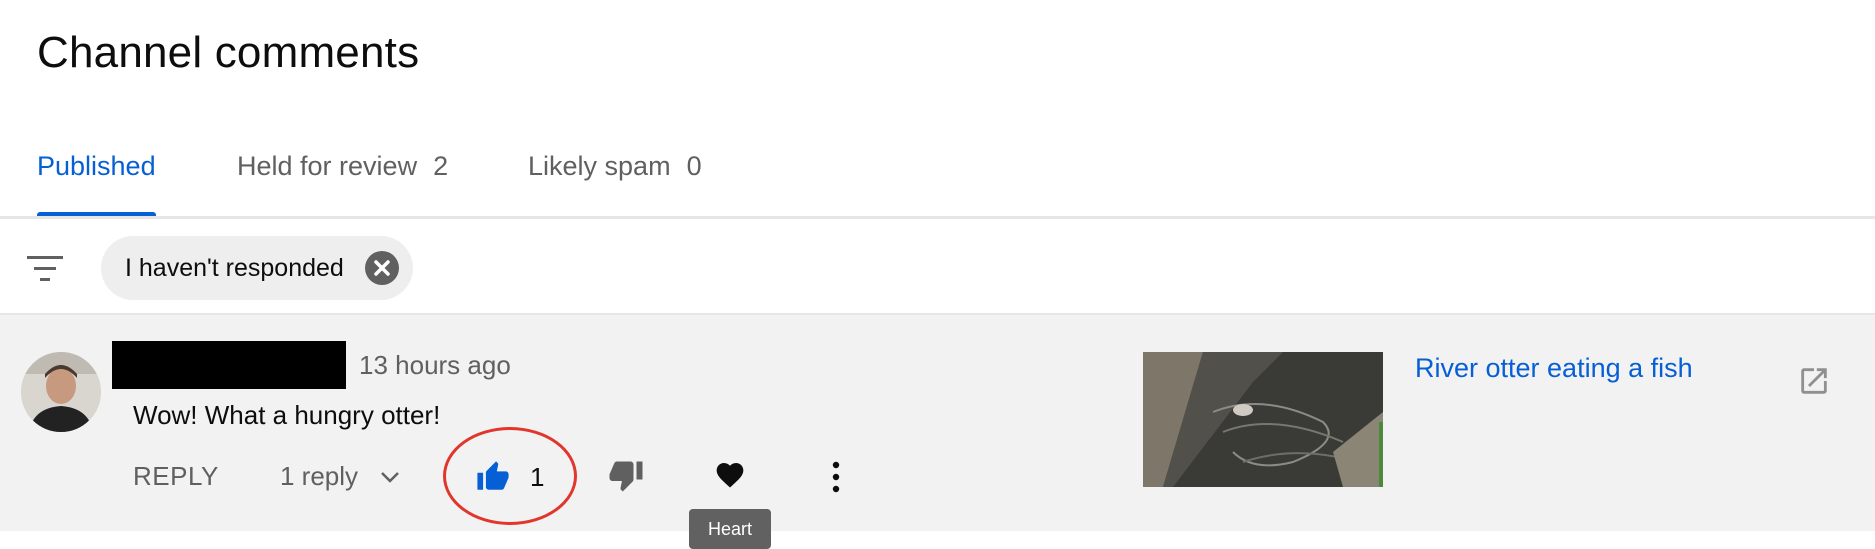 This screenshot has height=549, width=1875. I want to click on video-thumbnail, so click(1263, 419).